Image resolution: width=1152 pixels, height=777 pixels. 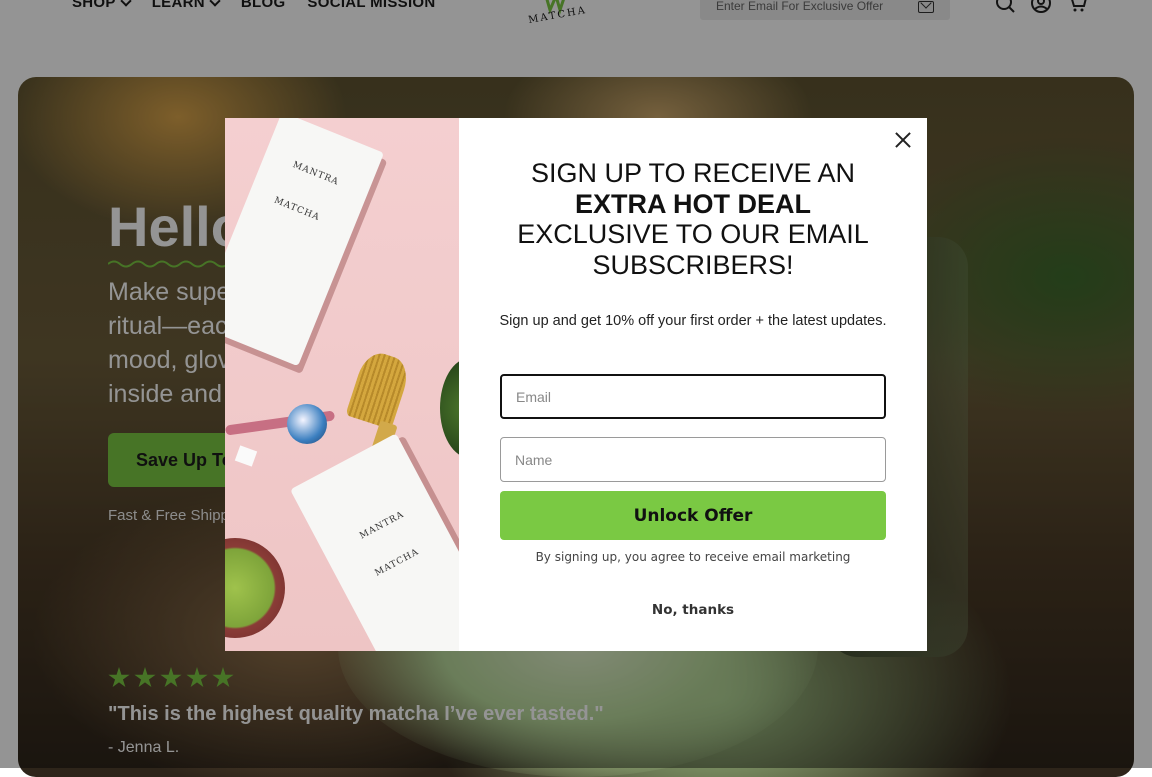 What do you see at coordinates (307, 424) in the screenshot?
I see `spoon-bowl-image` at bounding box center [307, 424].